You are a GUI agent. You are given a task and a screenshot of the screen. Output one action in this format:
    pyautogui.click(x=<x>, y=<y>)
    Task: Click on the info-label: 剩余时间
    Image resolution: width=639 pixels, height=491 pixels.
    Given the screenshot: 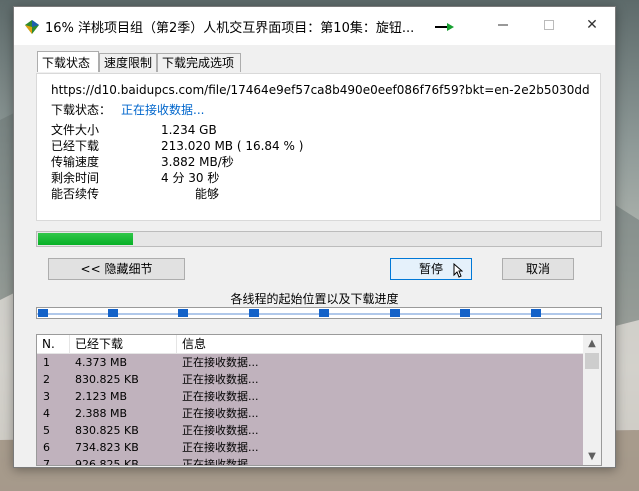 What is the action you would take?
    pyautogui.click(x=75, y=178)
    